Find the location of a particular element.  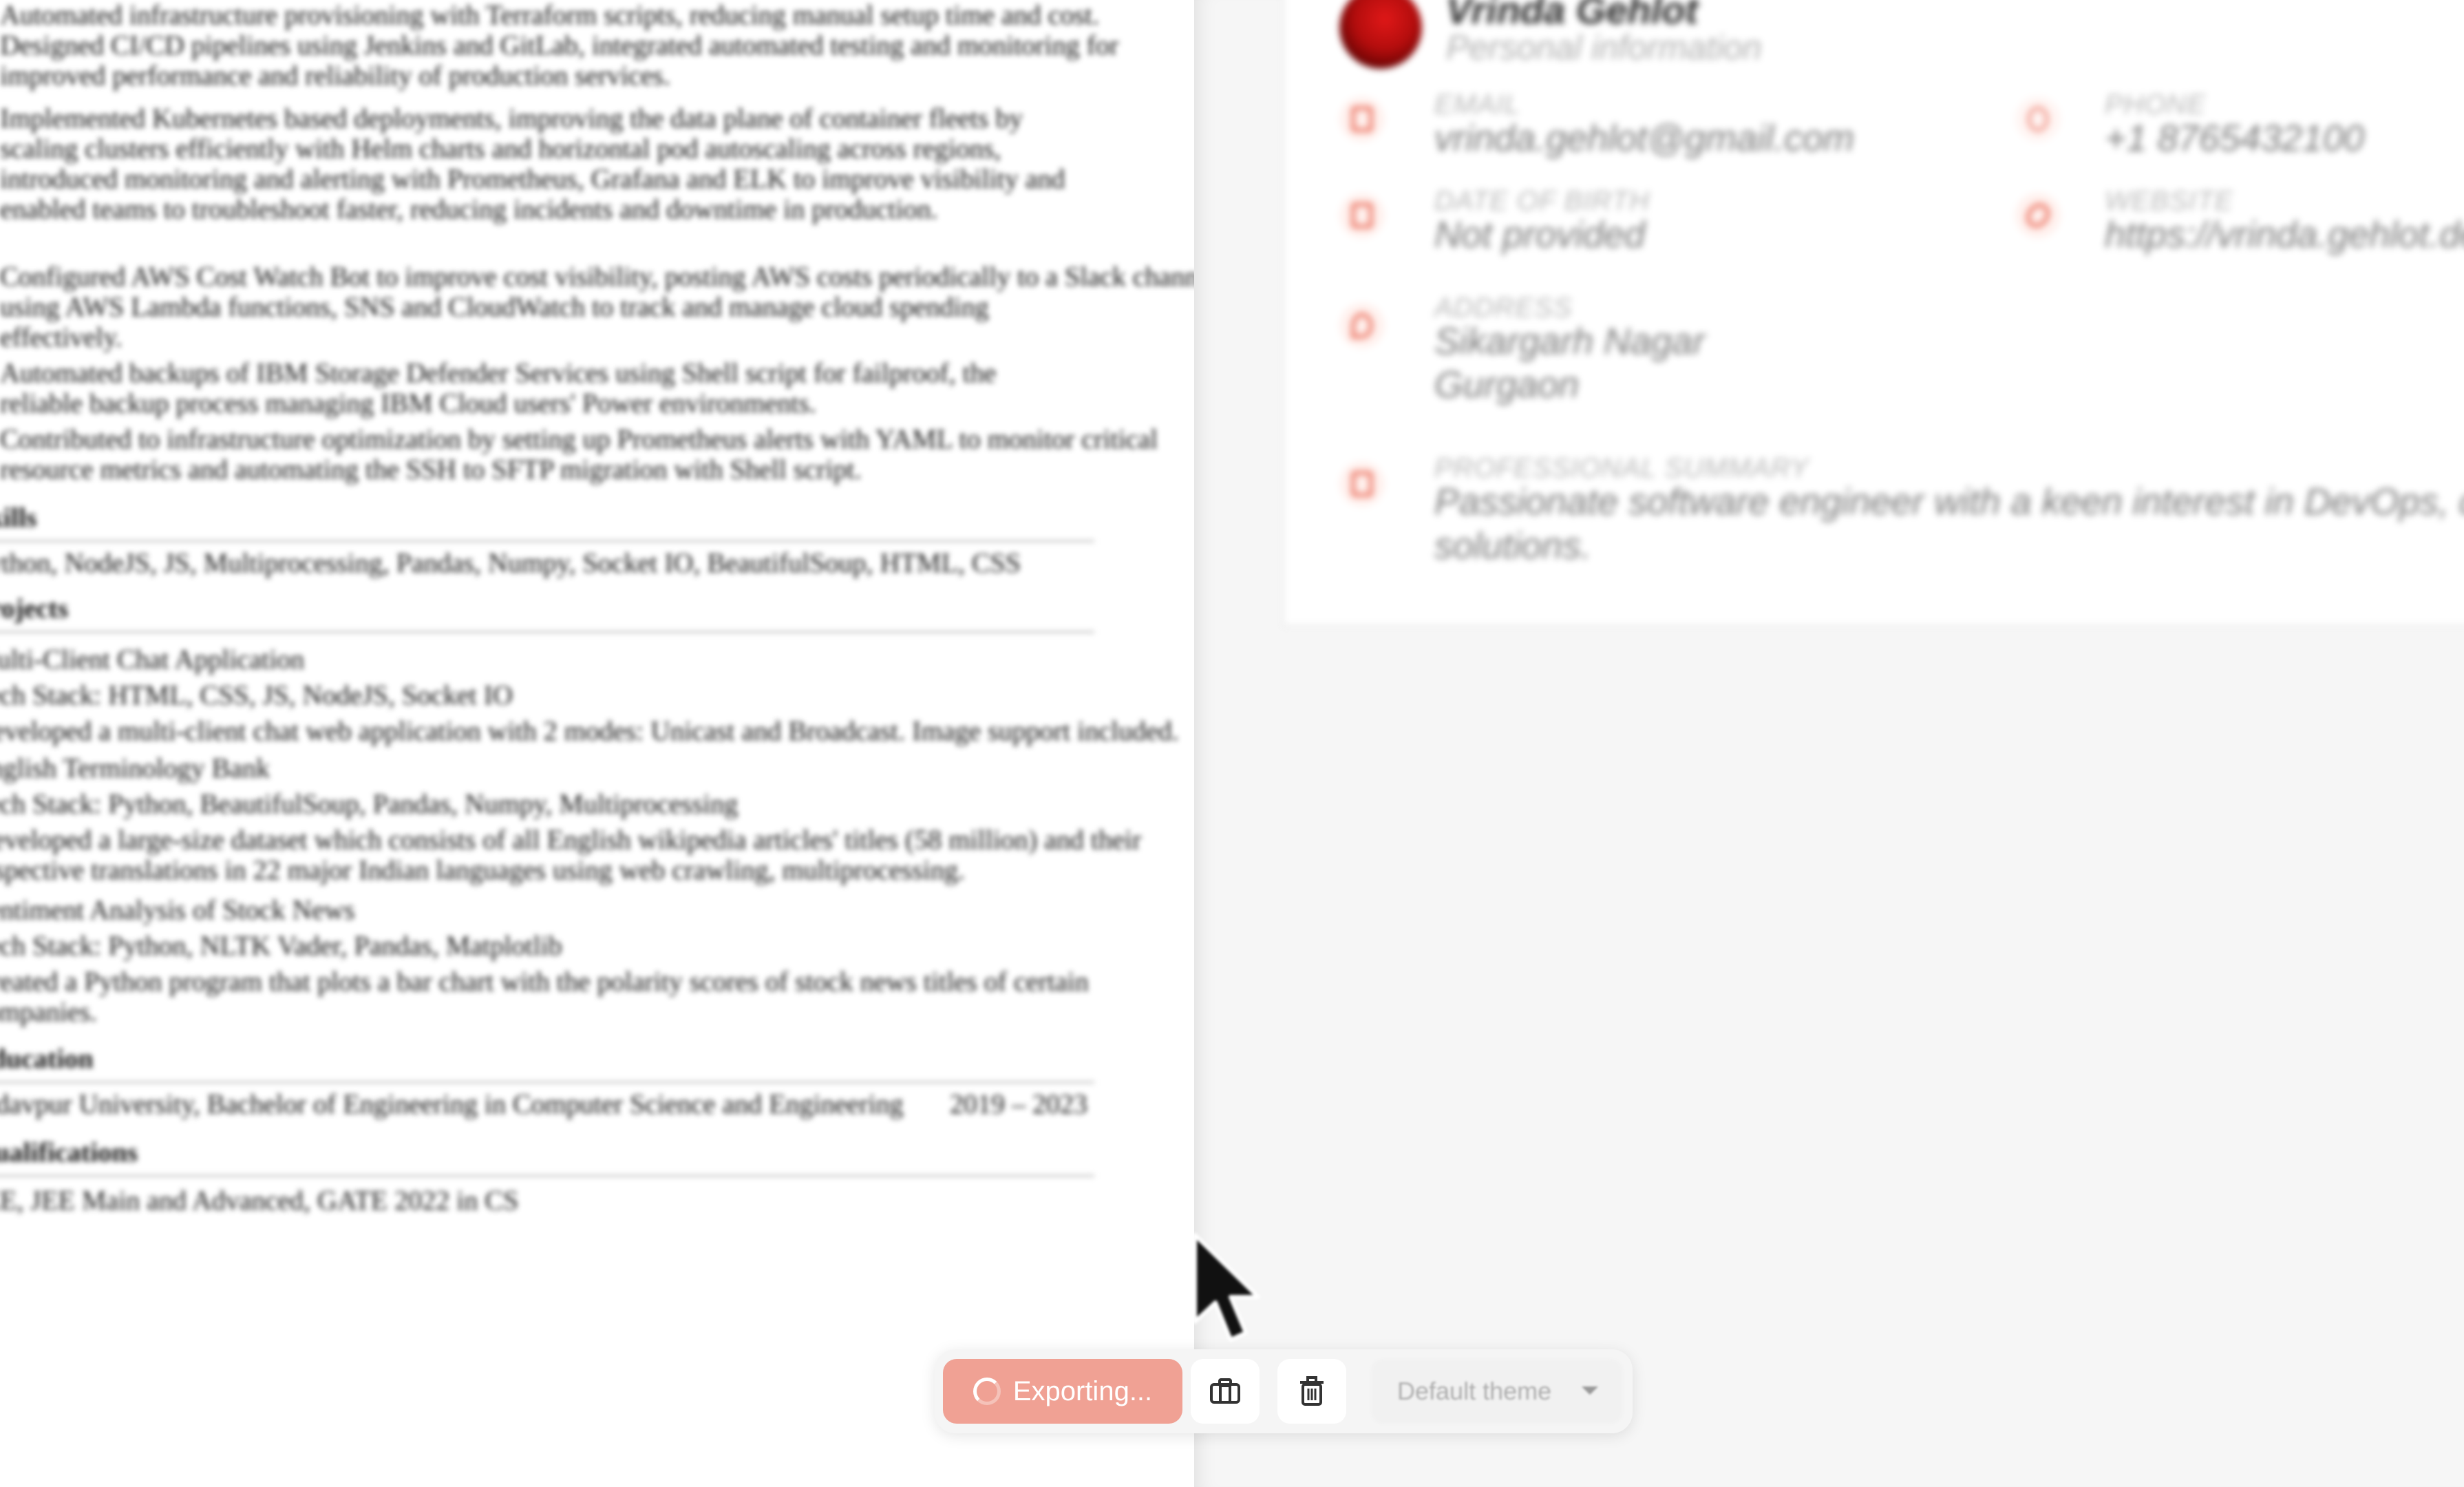

briefcase-icon is located at coordinates (1225, 1391).